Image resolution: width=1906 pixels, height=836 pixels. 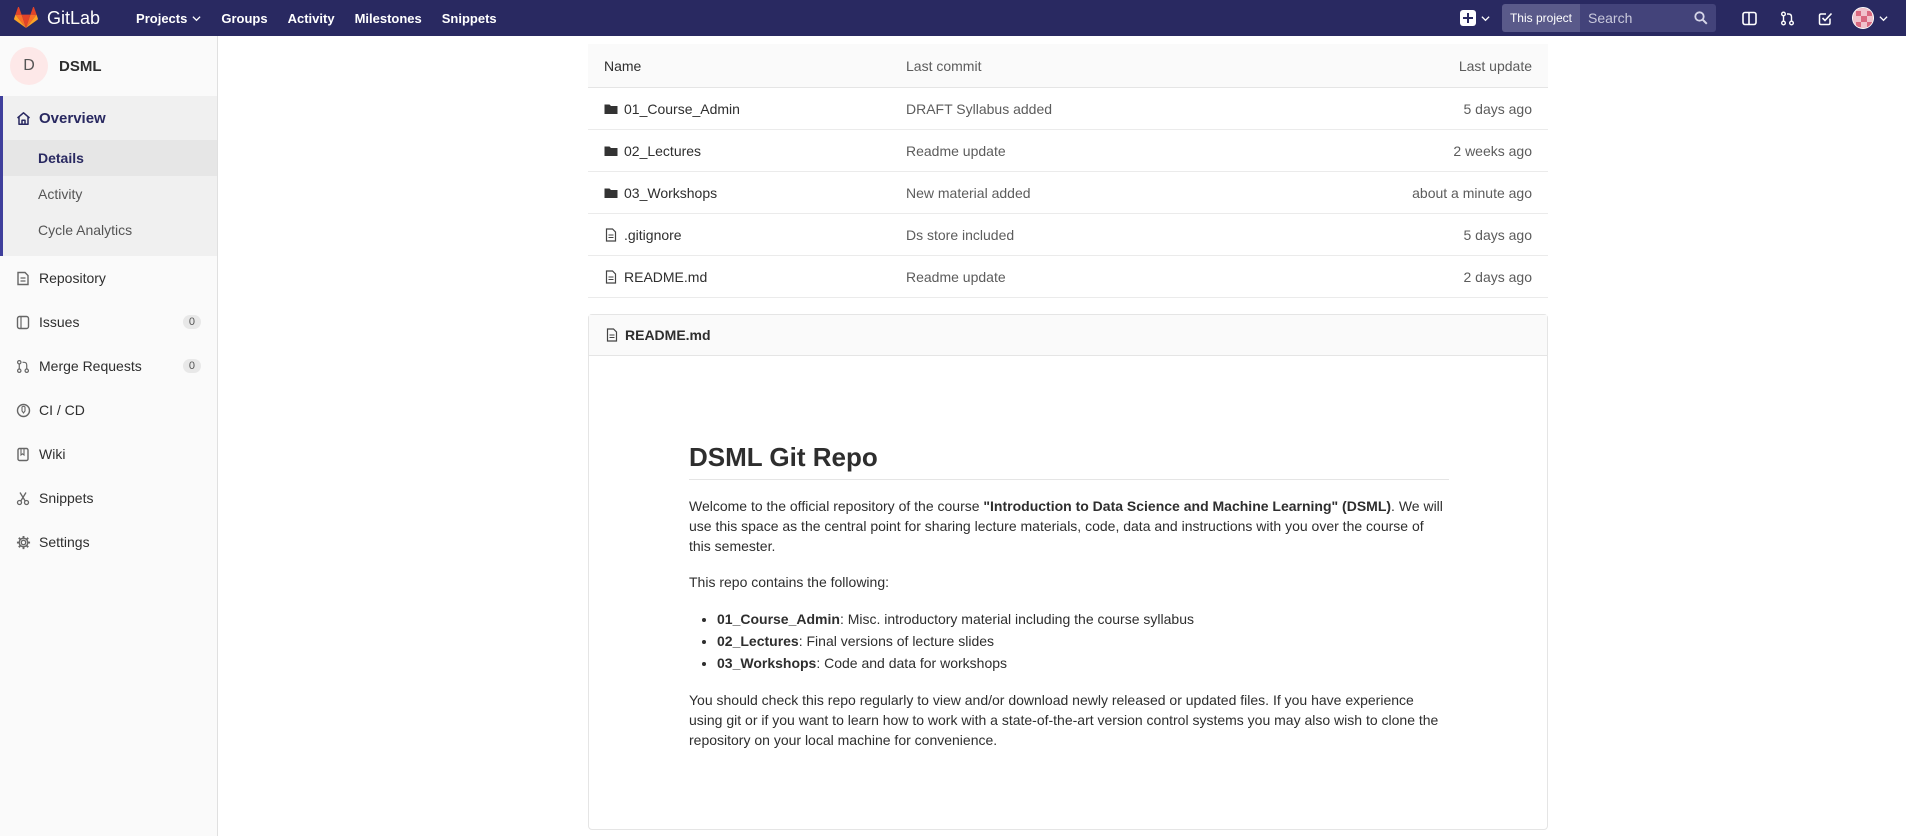 What do you see at coordinates (23, 542) in the screenshot?
I see `gear-icon` at bounding box center [23, 542].